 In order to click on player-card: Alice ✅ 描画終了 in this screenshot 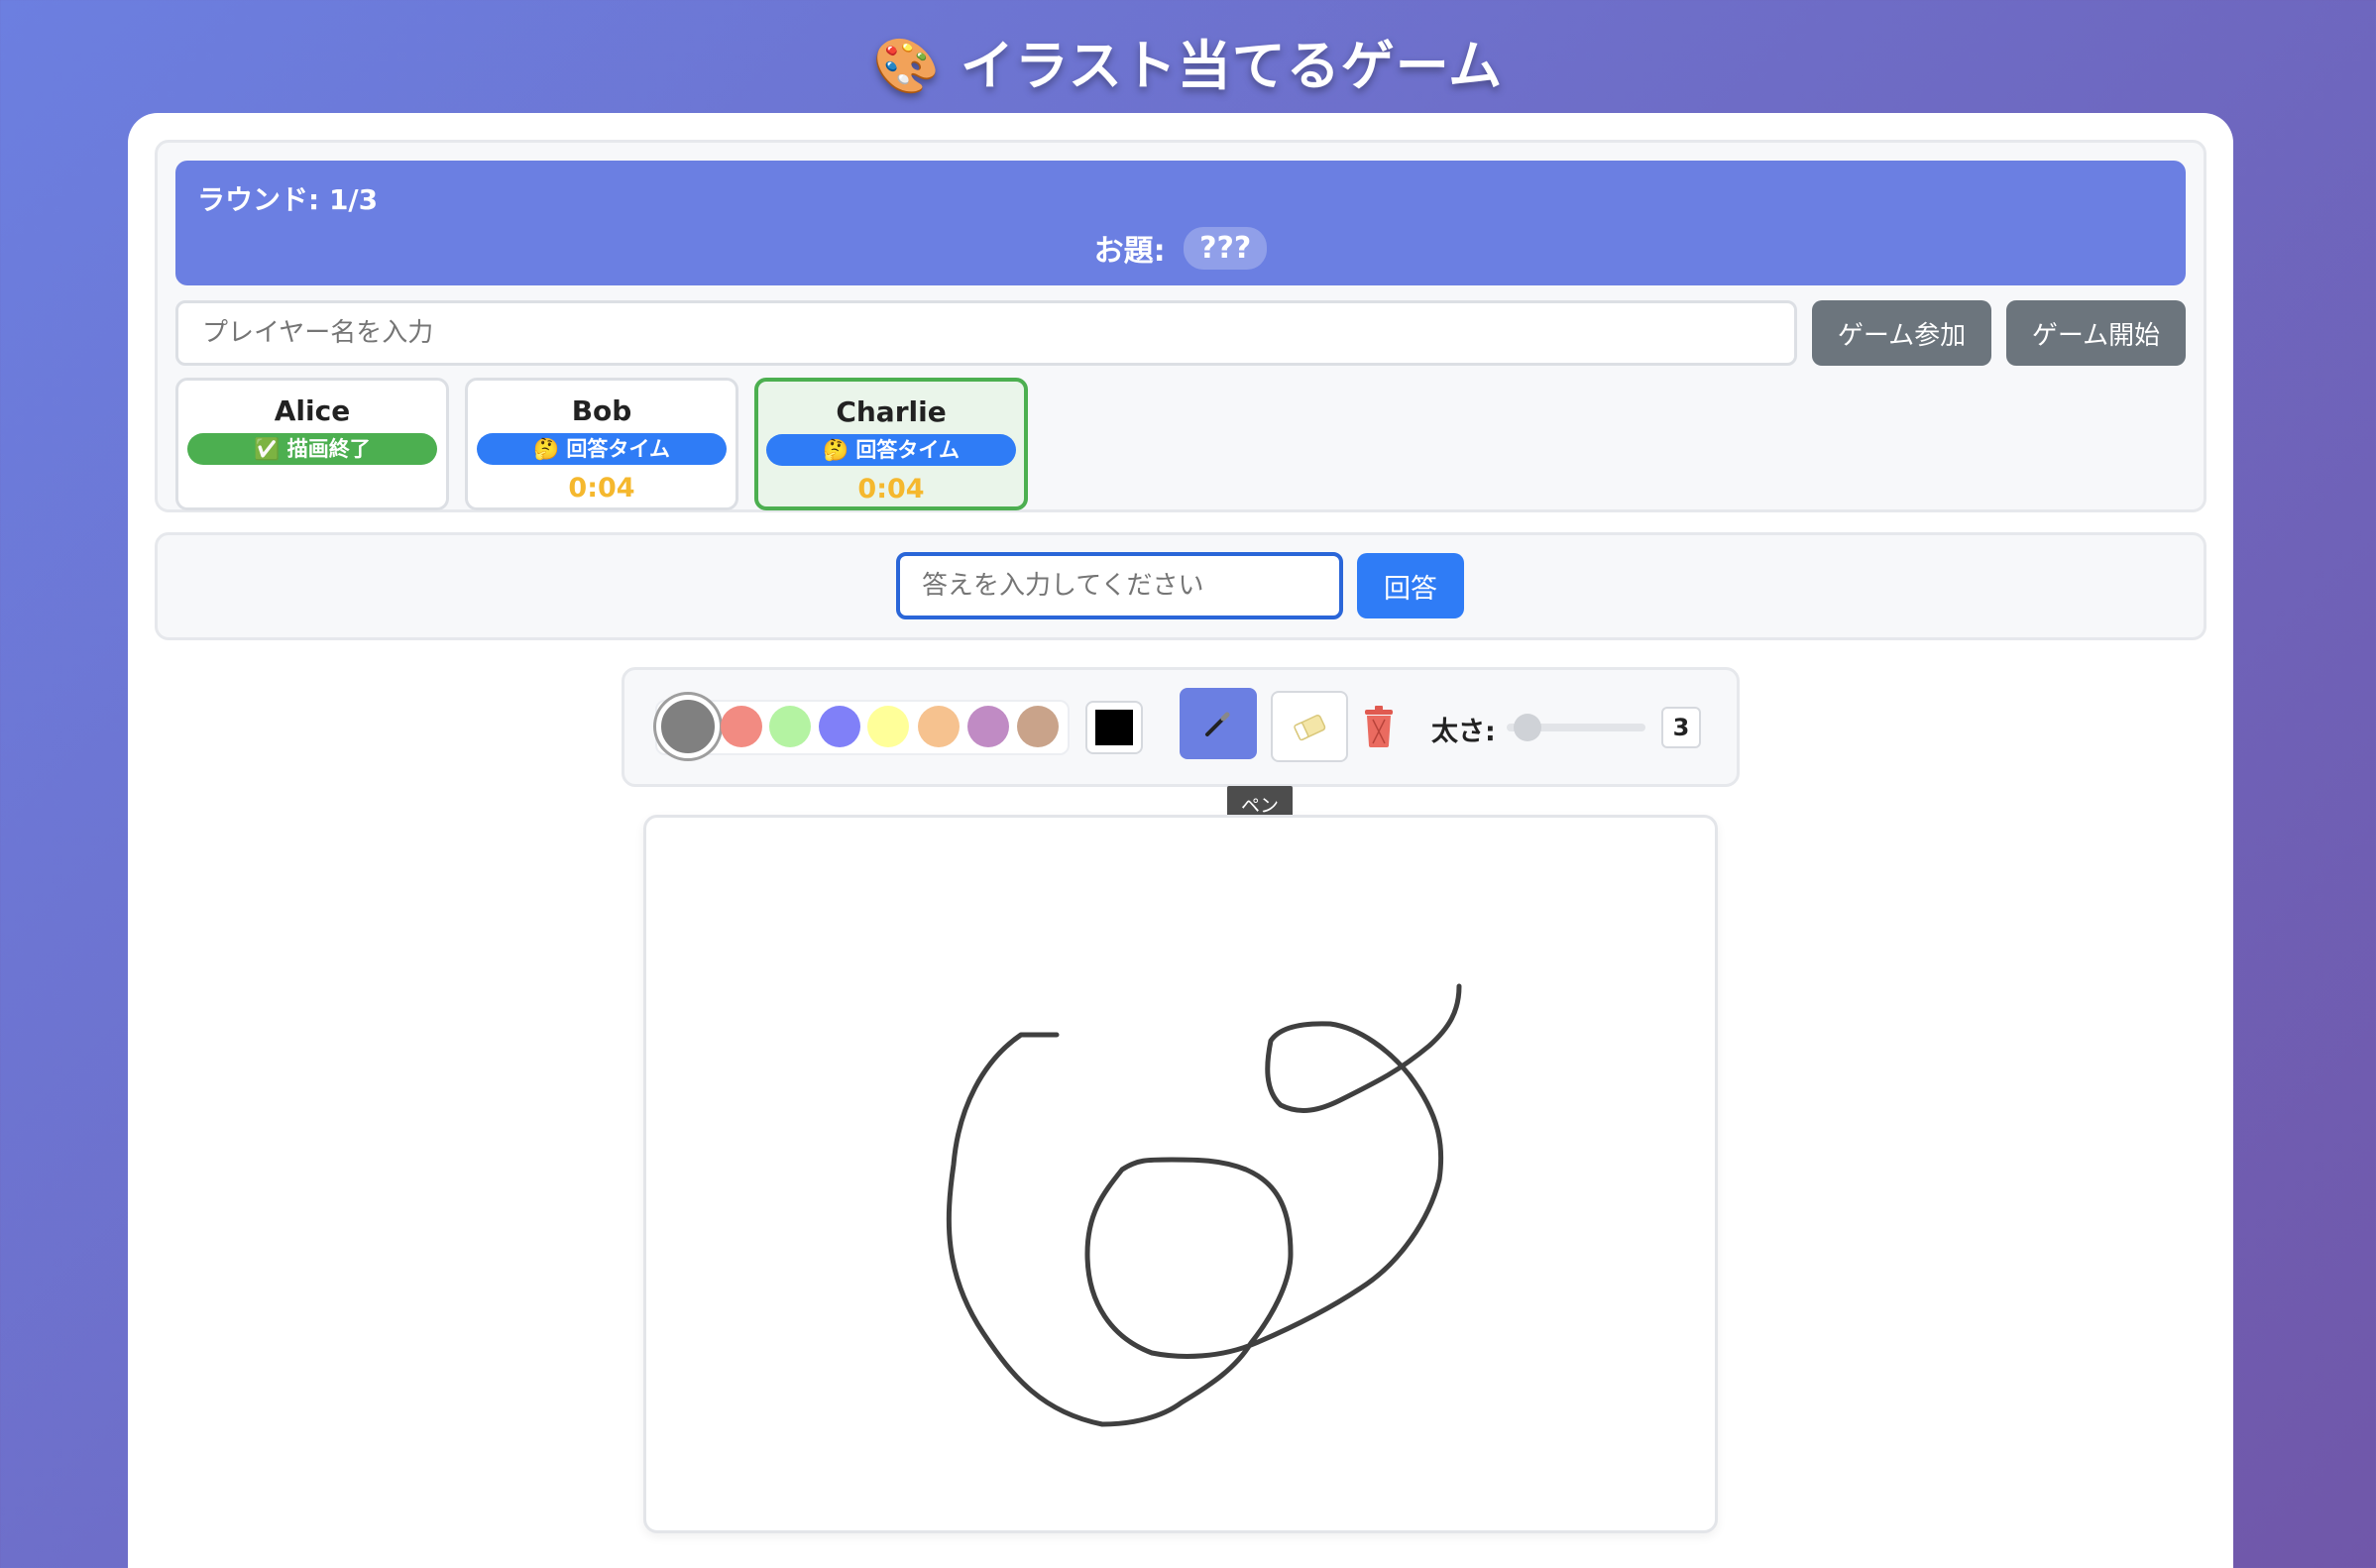, I will do `click(312, 444)`.